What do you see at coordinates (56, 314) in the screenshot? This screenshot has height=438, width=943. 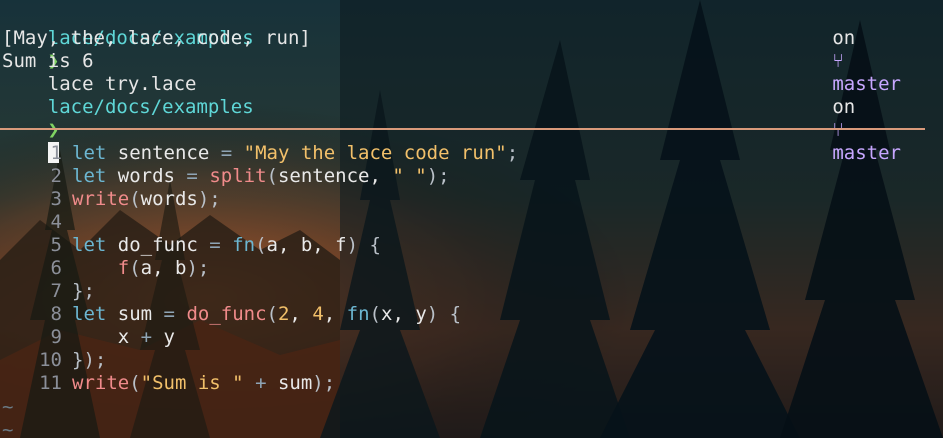 I see `line-number: 8` at bounding box center [56, 314].